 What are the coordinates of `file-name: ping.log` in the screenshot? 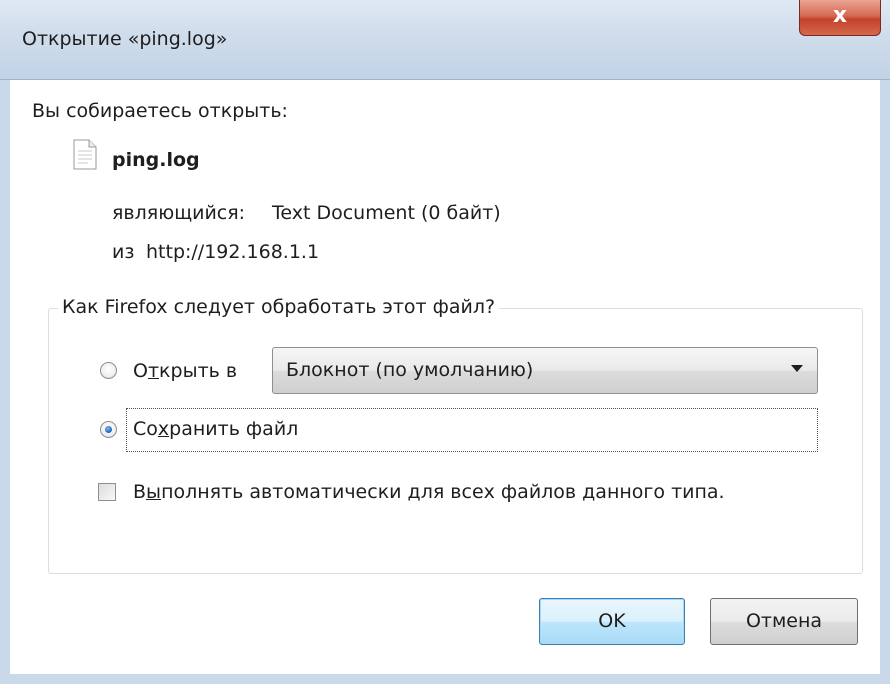 It's located at (156, 160).